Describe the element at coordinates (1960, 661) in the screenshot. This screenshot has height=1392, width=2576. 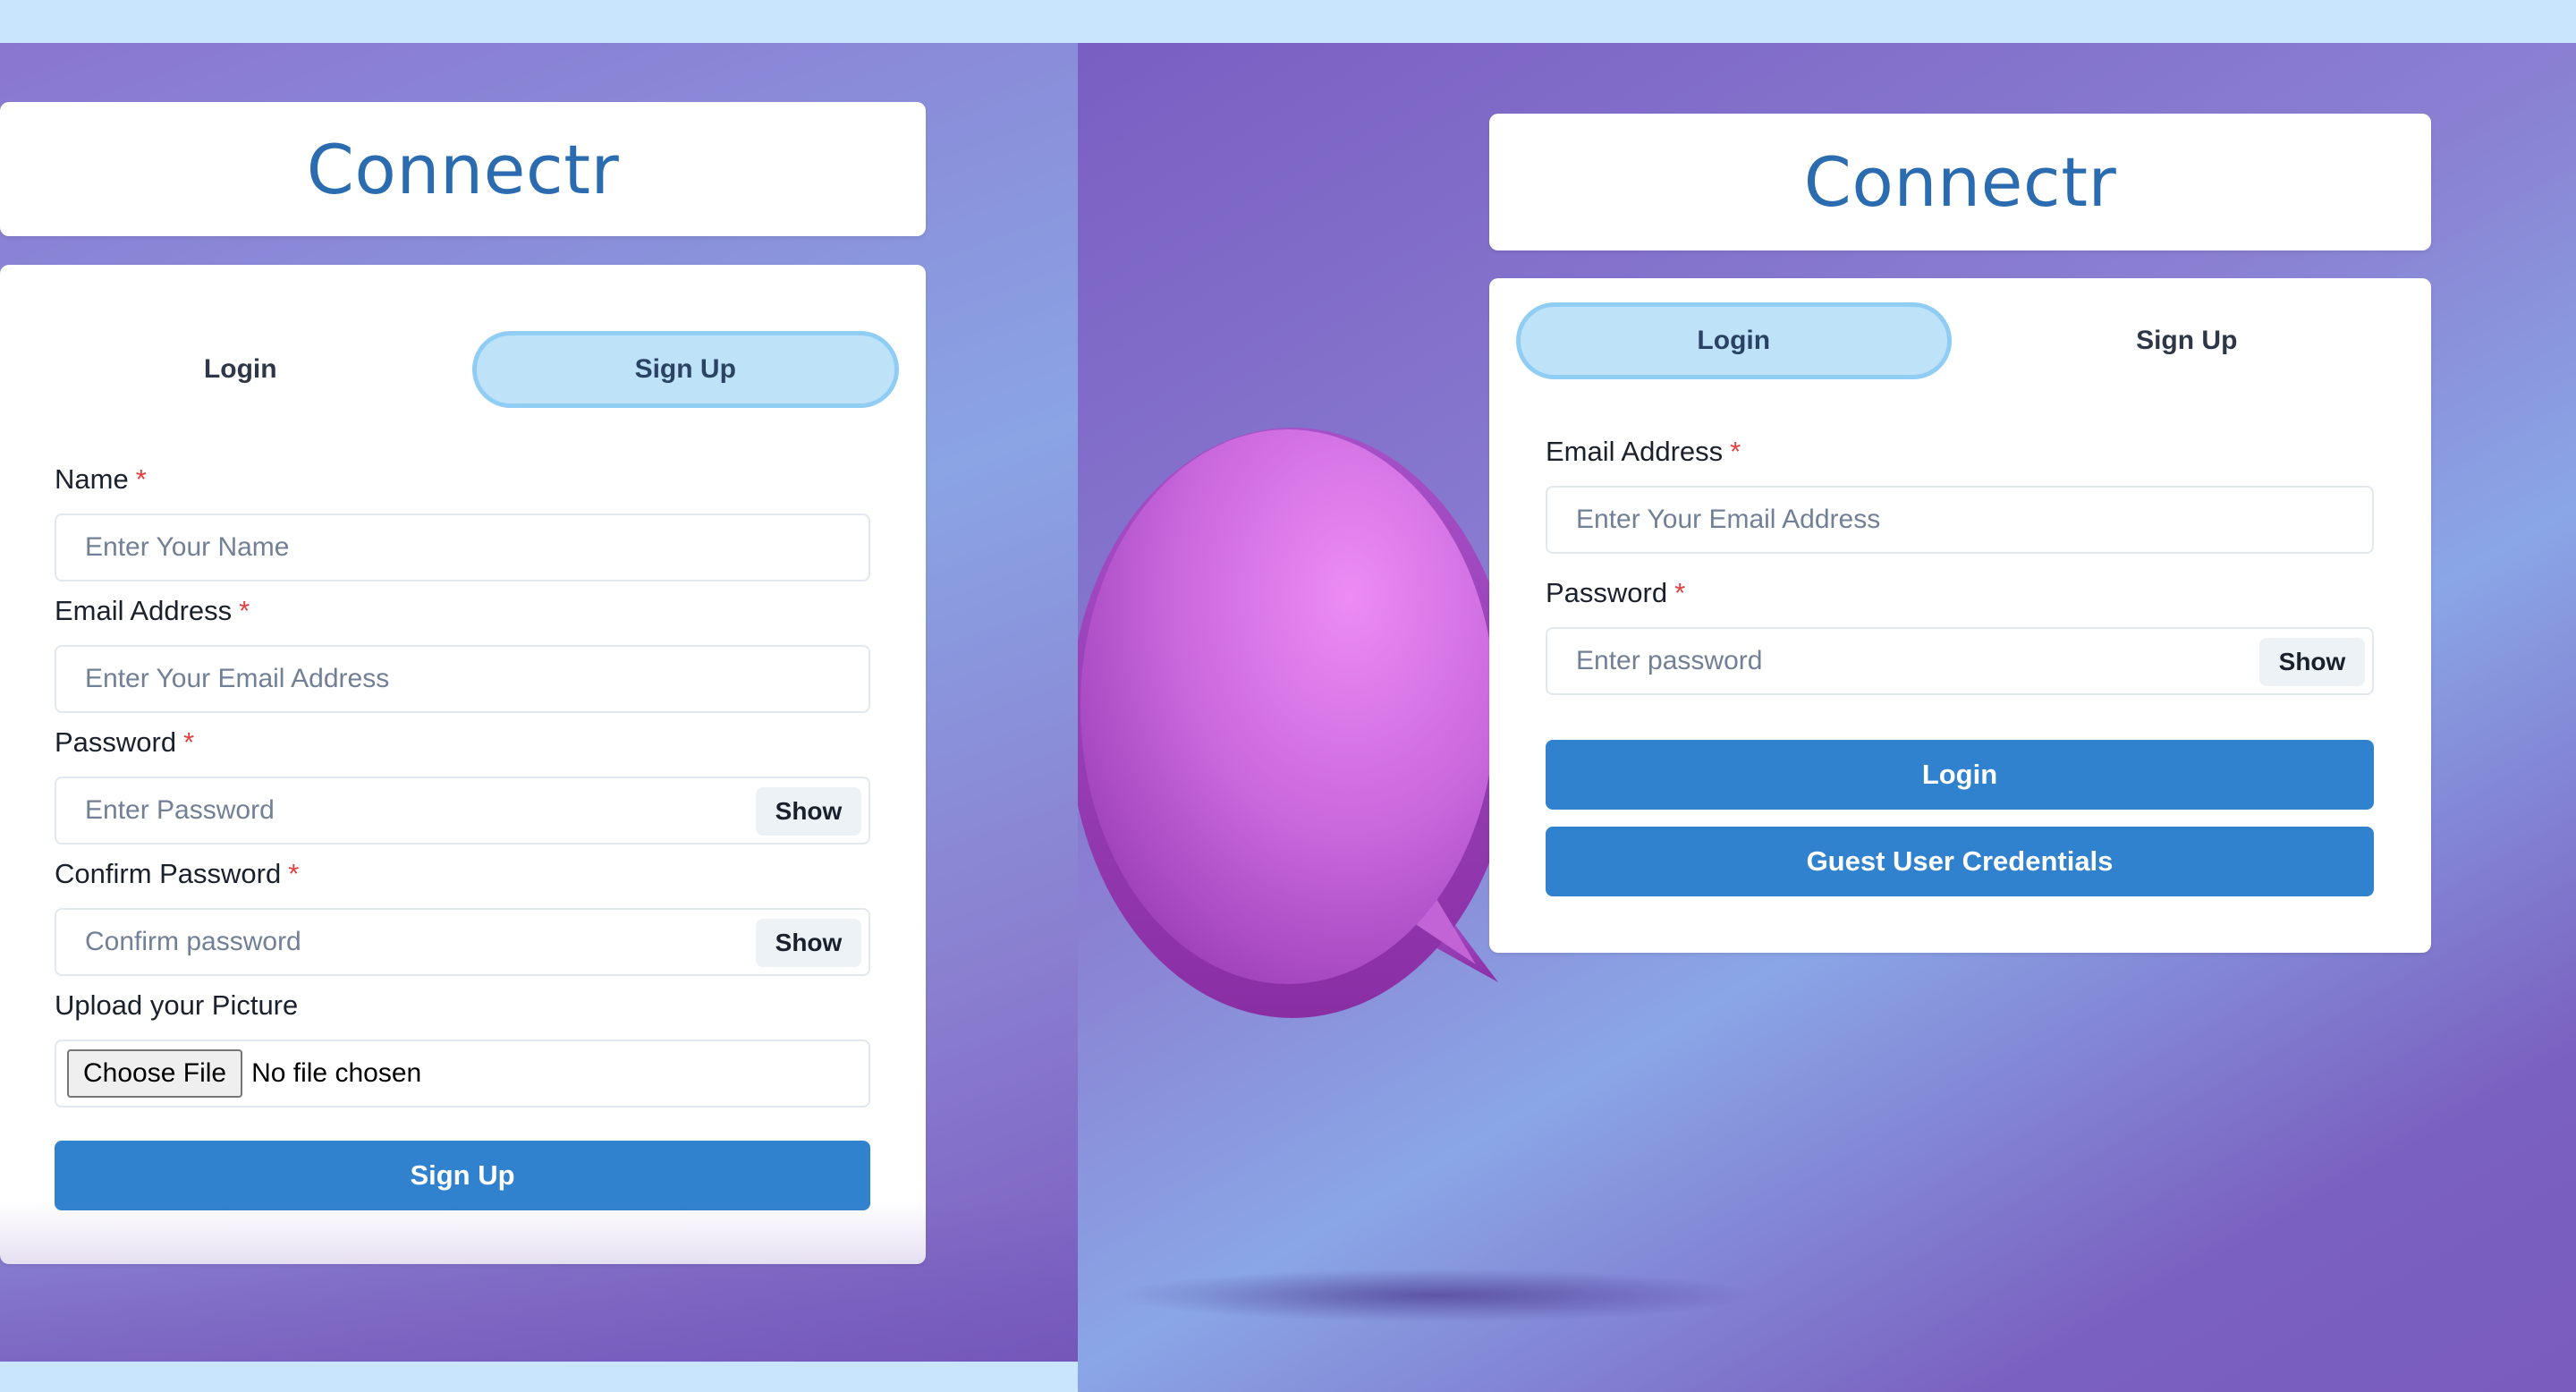
I see `password-input: Enter password Show` at that location.